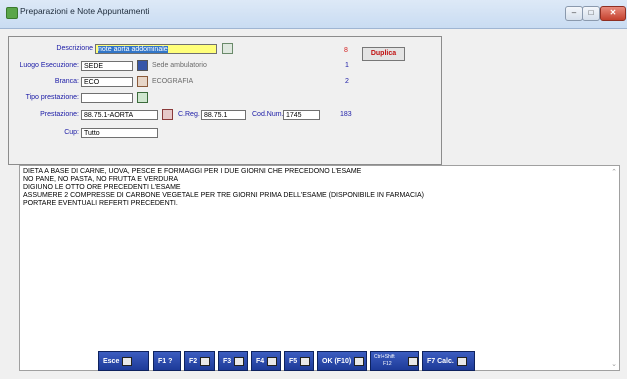 This screenshot has width=627, height=379. I want to click on creg-label: C.Reg., so click(189, 114).